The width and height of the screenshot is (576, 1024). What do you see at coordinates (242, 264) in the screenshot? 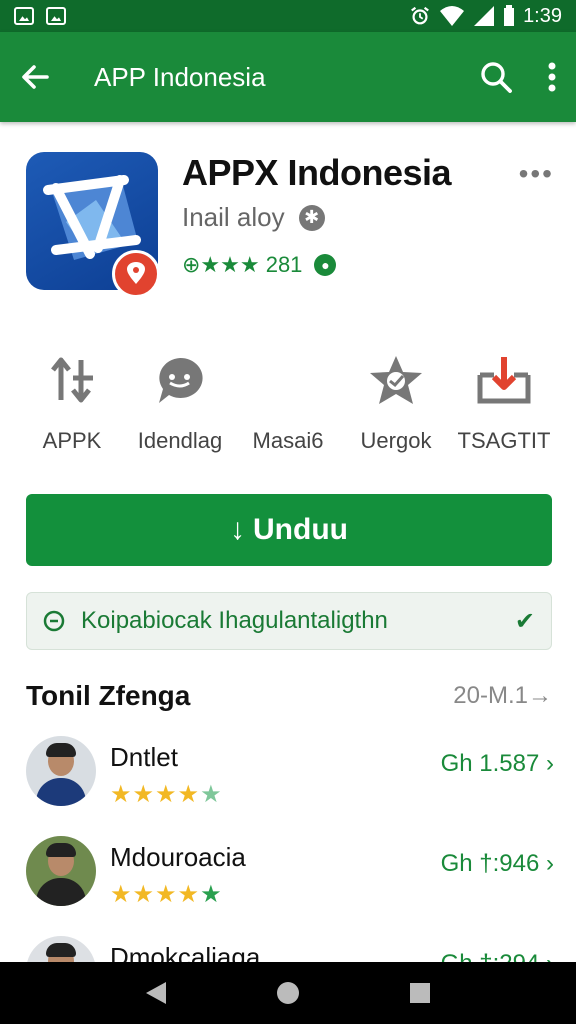
I see `rating-text: ⊕★★★ 281` at bounding box center [242, 264].